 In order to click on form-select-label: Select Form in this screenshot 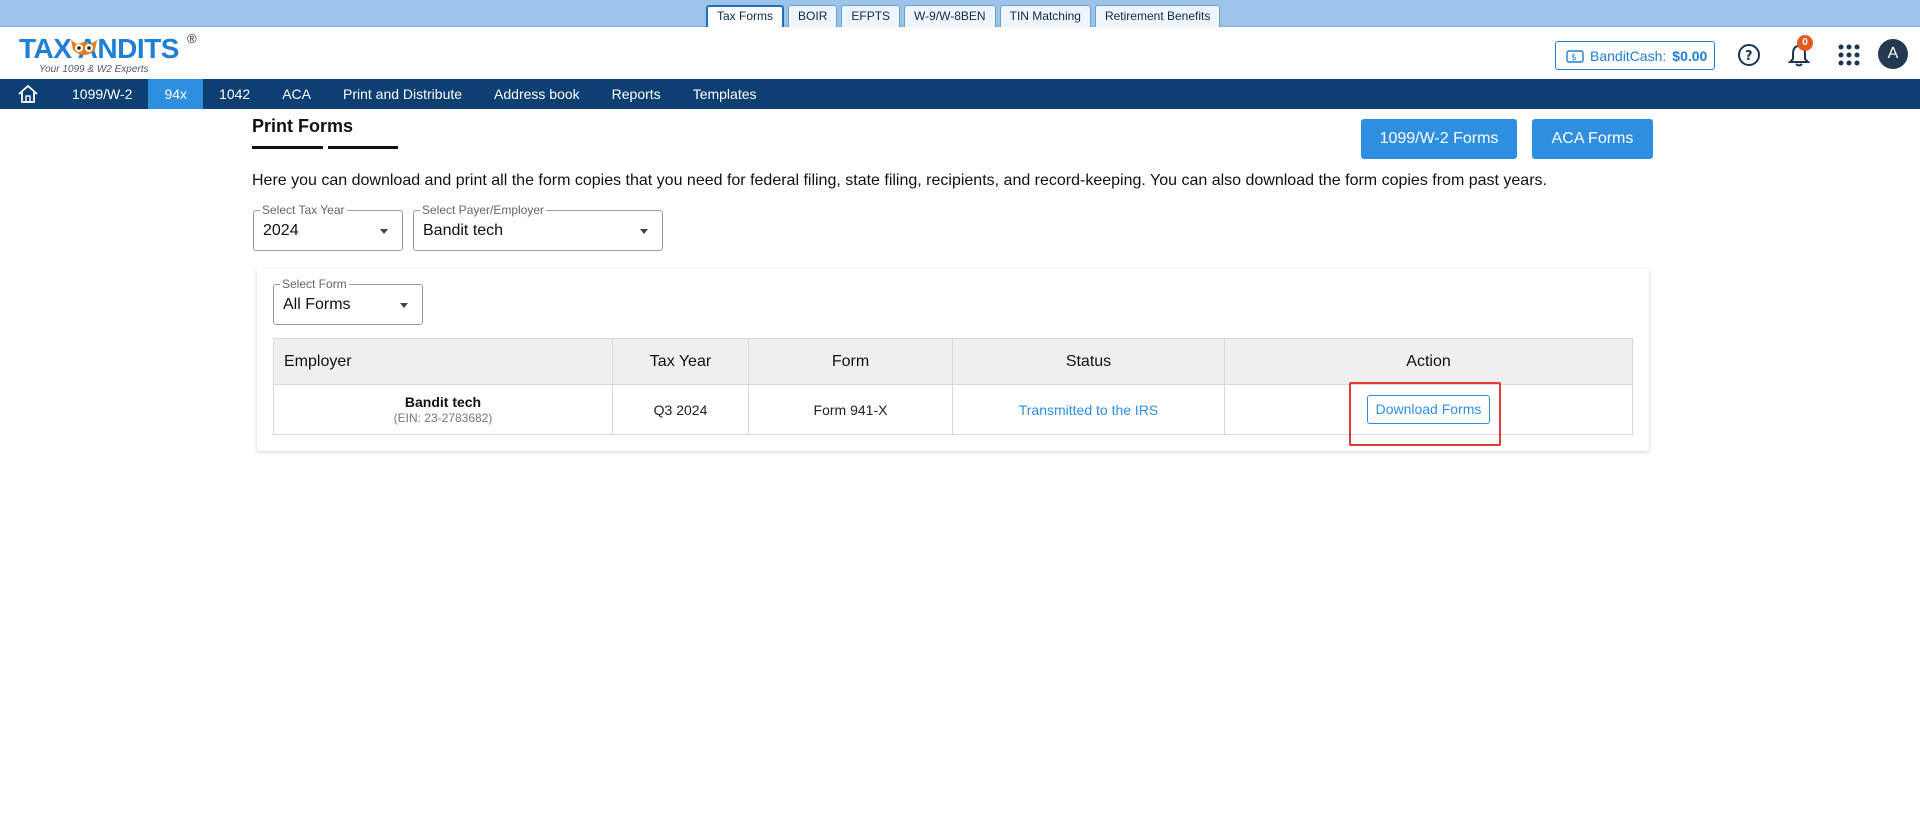, I will do `click(314, 284)`.